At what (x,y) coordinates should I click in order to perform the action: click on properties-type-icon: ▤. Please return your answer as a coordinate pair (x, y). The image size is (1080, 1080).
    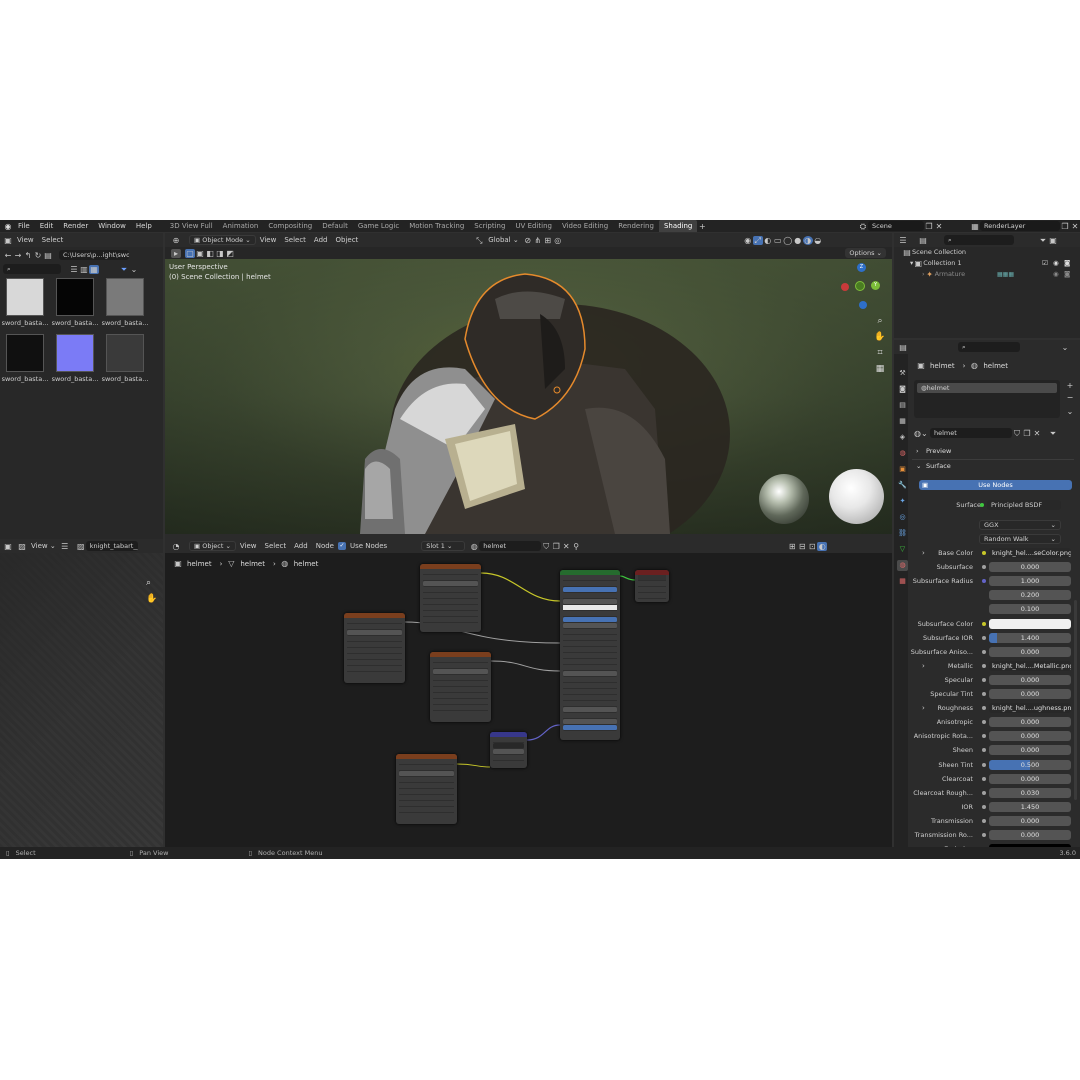
    Looking at the image, I should click on (903, 347).